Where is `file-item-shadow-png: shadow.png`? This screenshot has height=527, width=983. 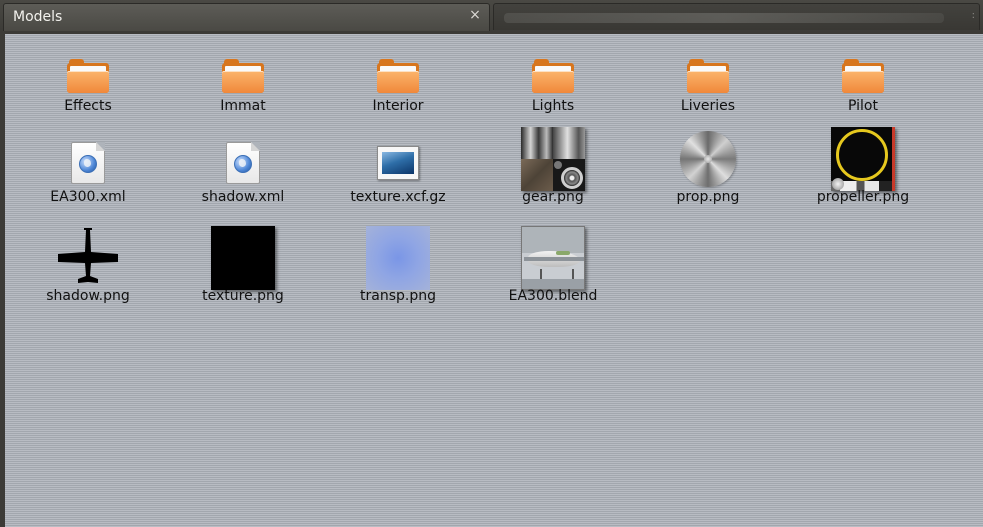
file-item-shadow-png: shadow.png is located at coordinates (88, 268).